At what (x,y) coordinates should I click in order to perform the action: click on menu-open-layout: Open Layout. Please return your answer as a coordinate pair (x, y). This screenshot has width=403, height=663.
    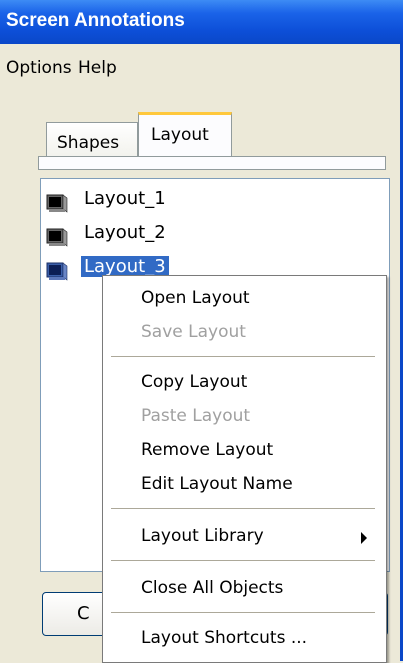
    Looking at the image, I should click on (195, 298).